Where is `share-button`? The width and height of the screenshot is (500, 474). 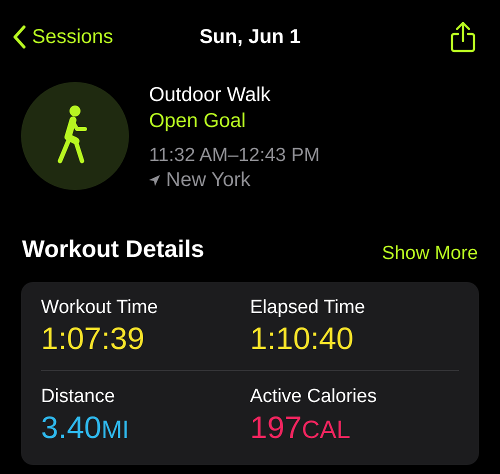 share-button is located at coordinates (463, 37).